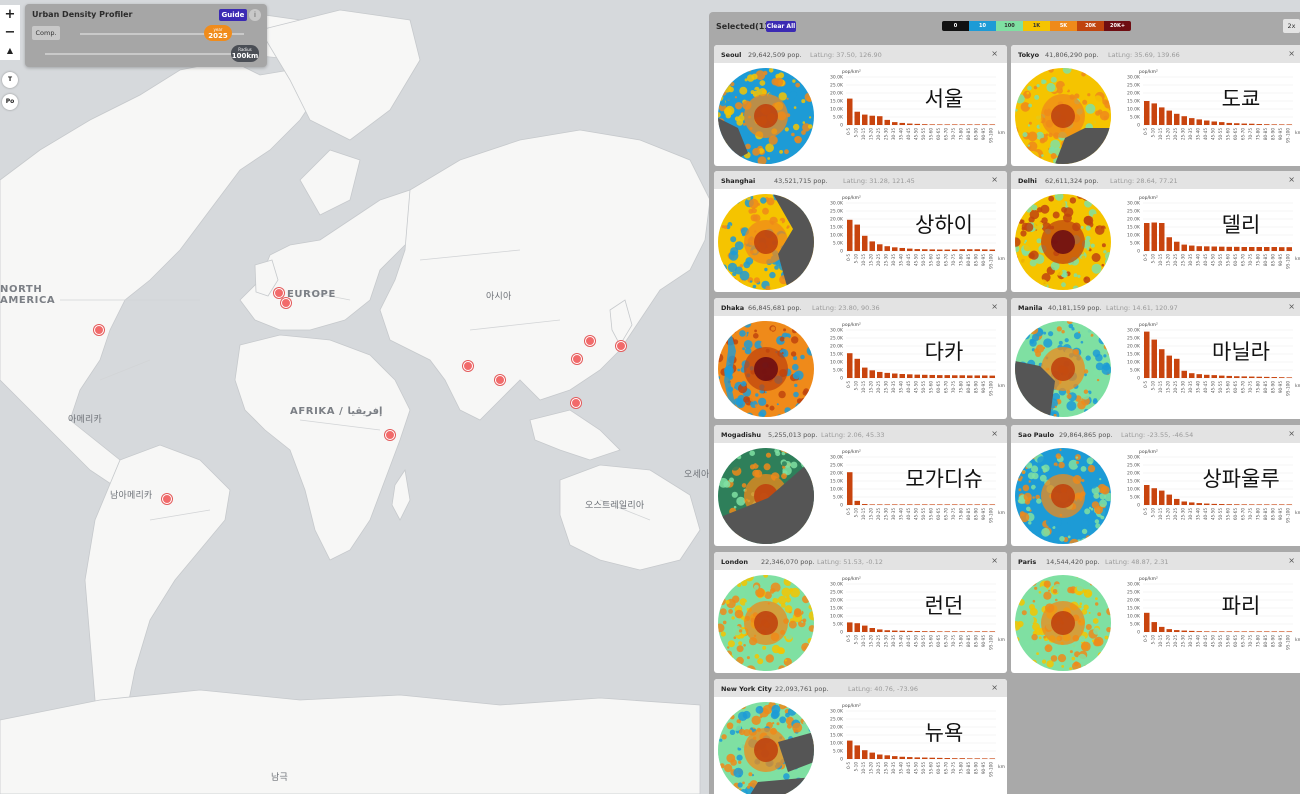 This screenshot has width=1300, height=794. What do you see at coordinates (1090, 26) in the screenshot?
I see `legend-swatch: 20K` at bounding box center [1090, 26].